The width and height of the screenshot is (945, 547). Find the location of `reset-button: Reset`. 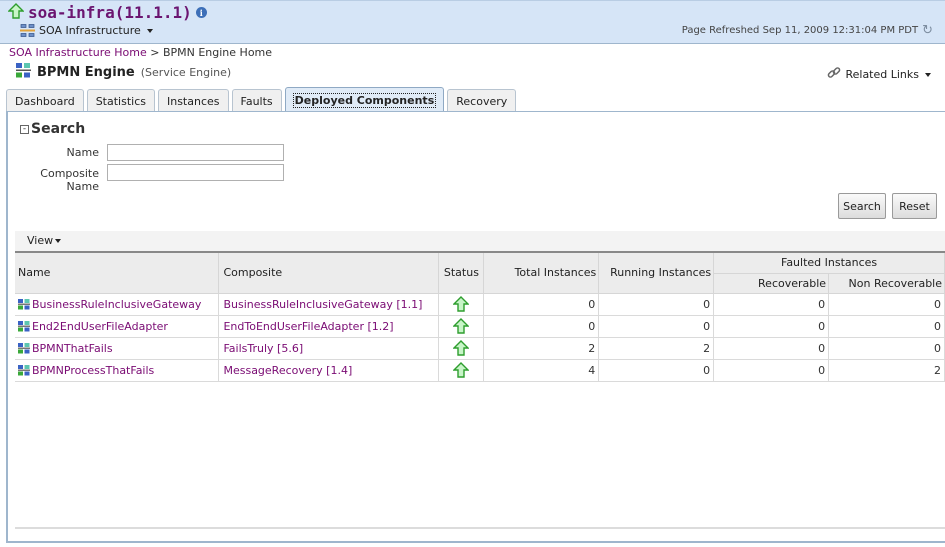

reset-button: Reset is located at coordinates (914, 206).